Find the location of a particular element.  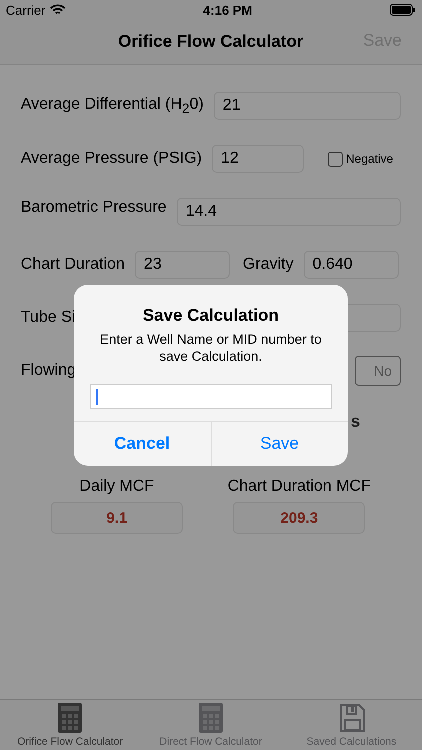

input-field: 23 is located at coordinates (182, 265).